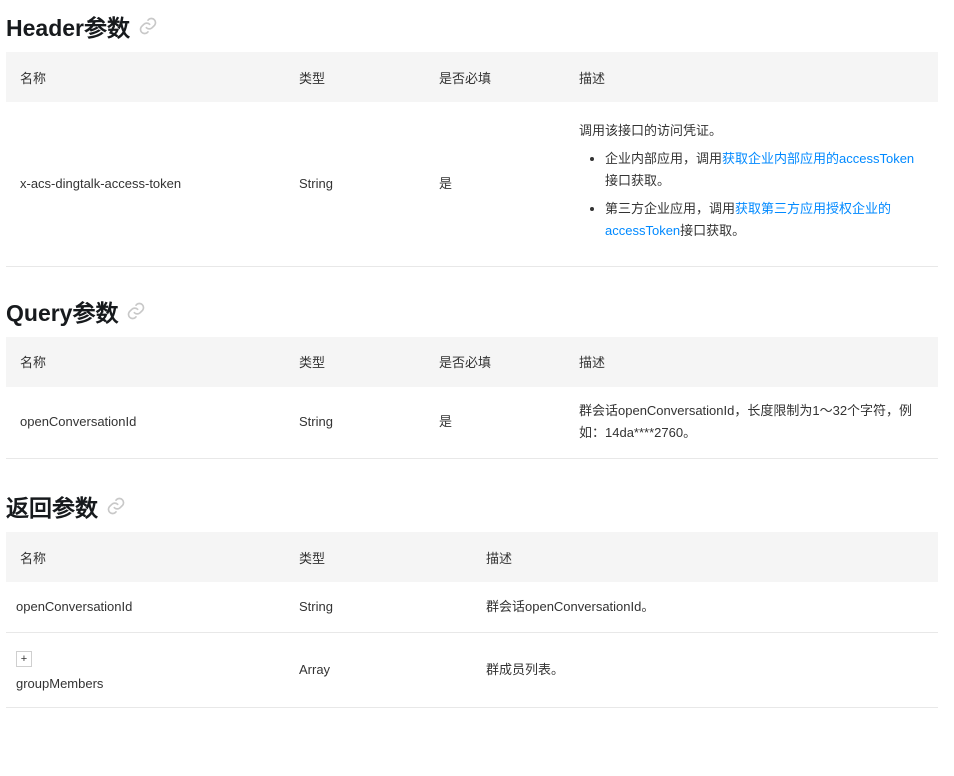  I want to click on table-header-row: 名称 类型 描述, so click(472, 557).